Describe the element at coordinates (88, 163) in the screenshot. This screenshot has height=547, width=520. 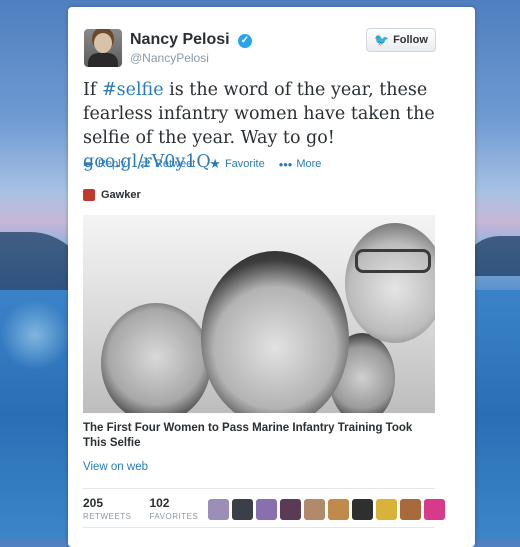
I see `reply-icon: ➦` at that location.